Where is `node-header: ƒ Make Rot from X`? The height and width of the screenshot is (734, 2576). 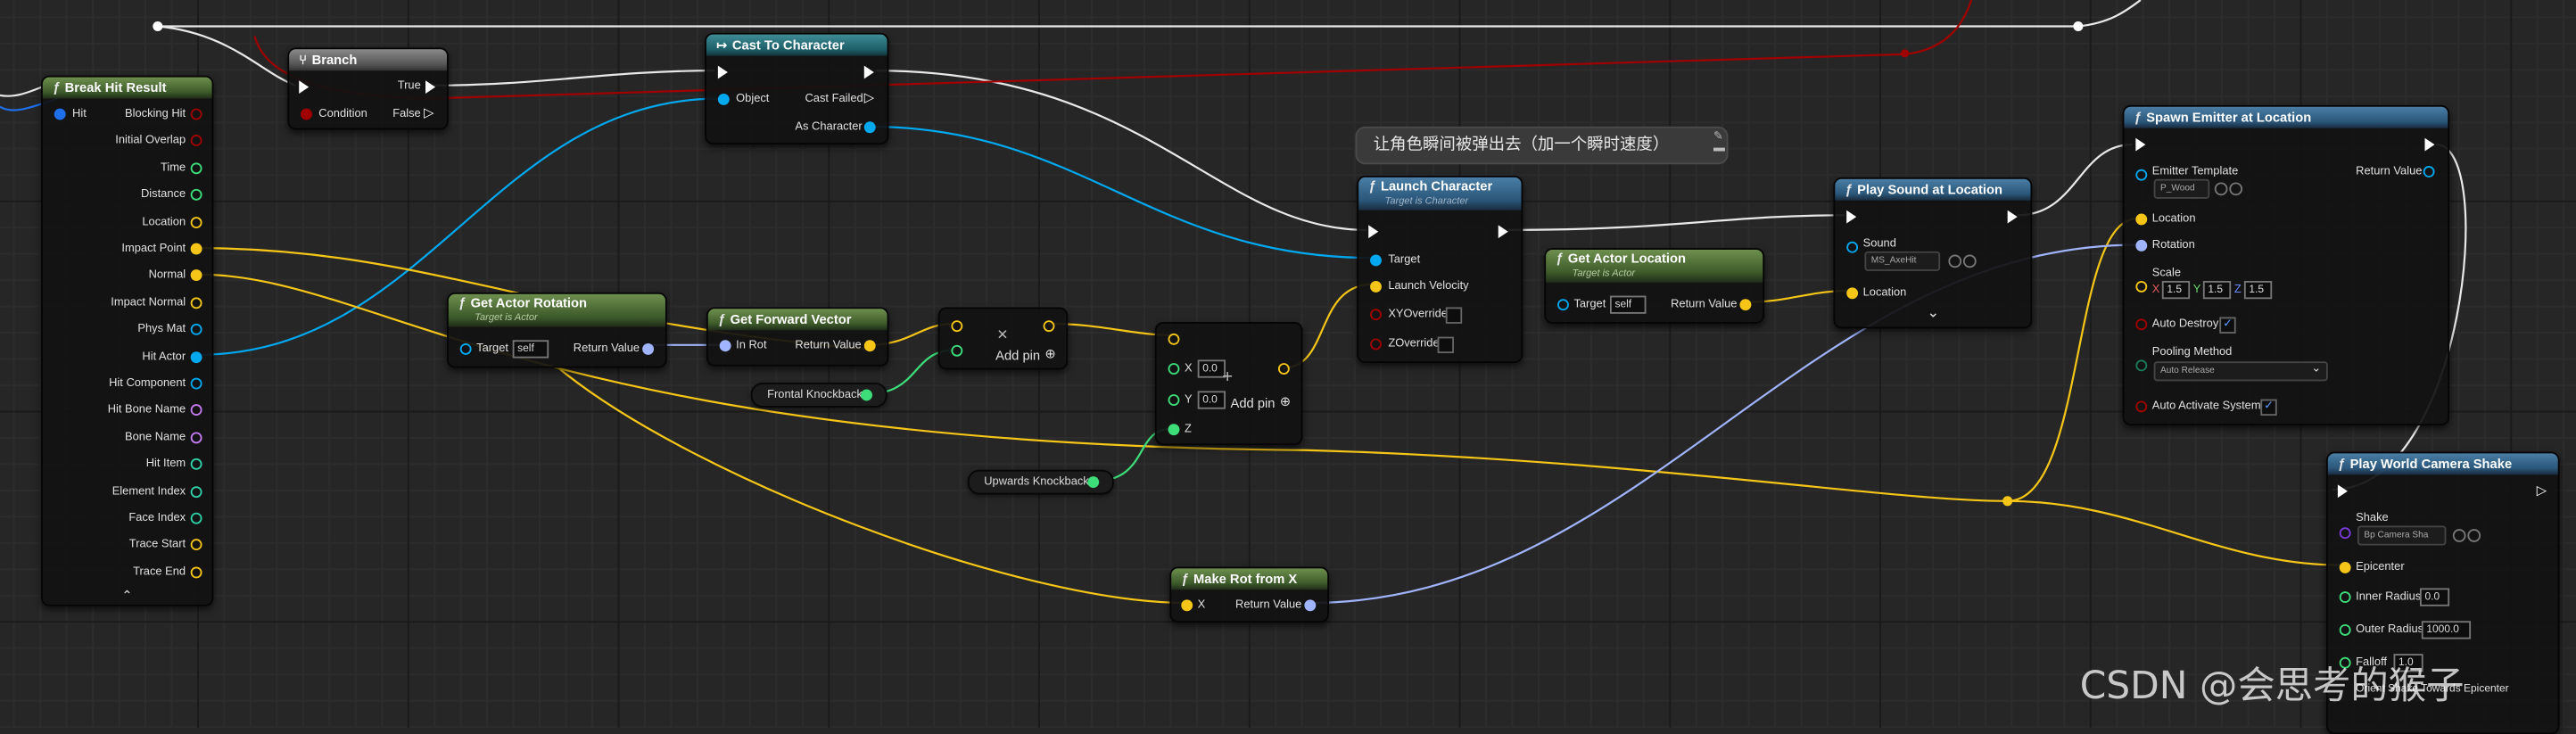
node-header: ƒ Make Rot from X is located at coordinates (1250, 579).